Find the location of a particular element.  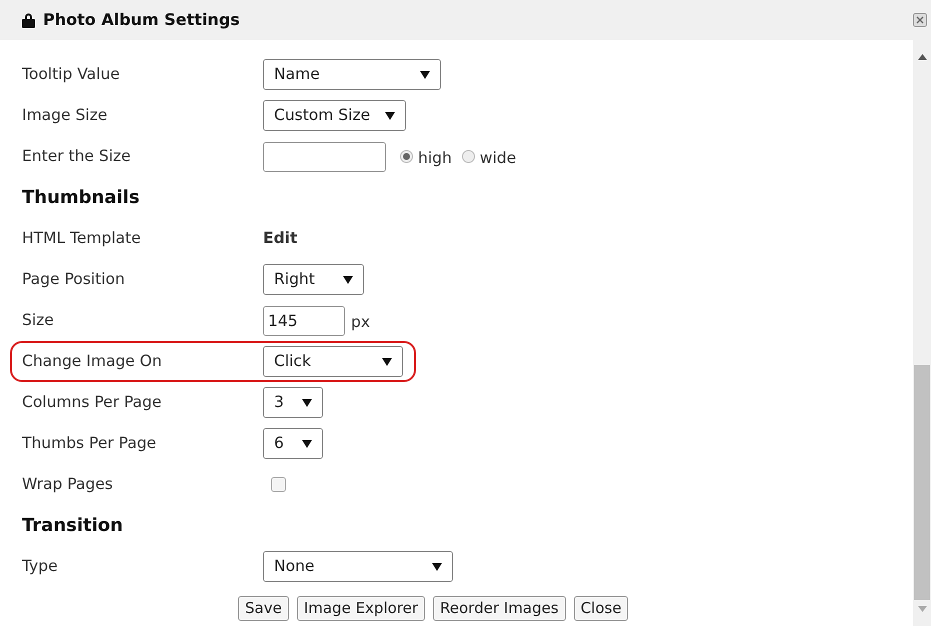

unit-label: px is located at coordinates (360, 323).